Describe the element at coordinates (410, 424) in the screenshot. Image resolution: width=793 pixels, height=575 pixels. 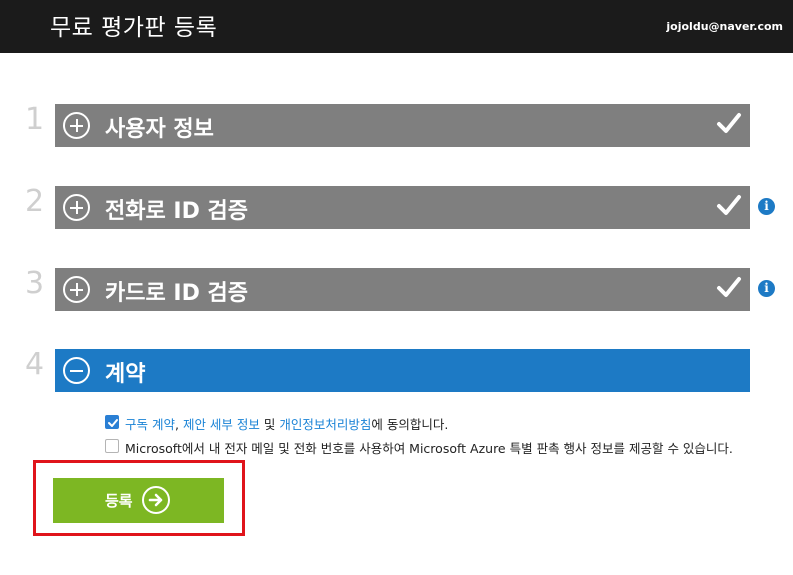
I see `agree-suffix-text: 에 동의합니다.` at that location.